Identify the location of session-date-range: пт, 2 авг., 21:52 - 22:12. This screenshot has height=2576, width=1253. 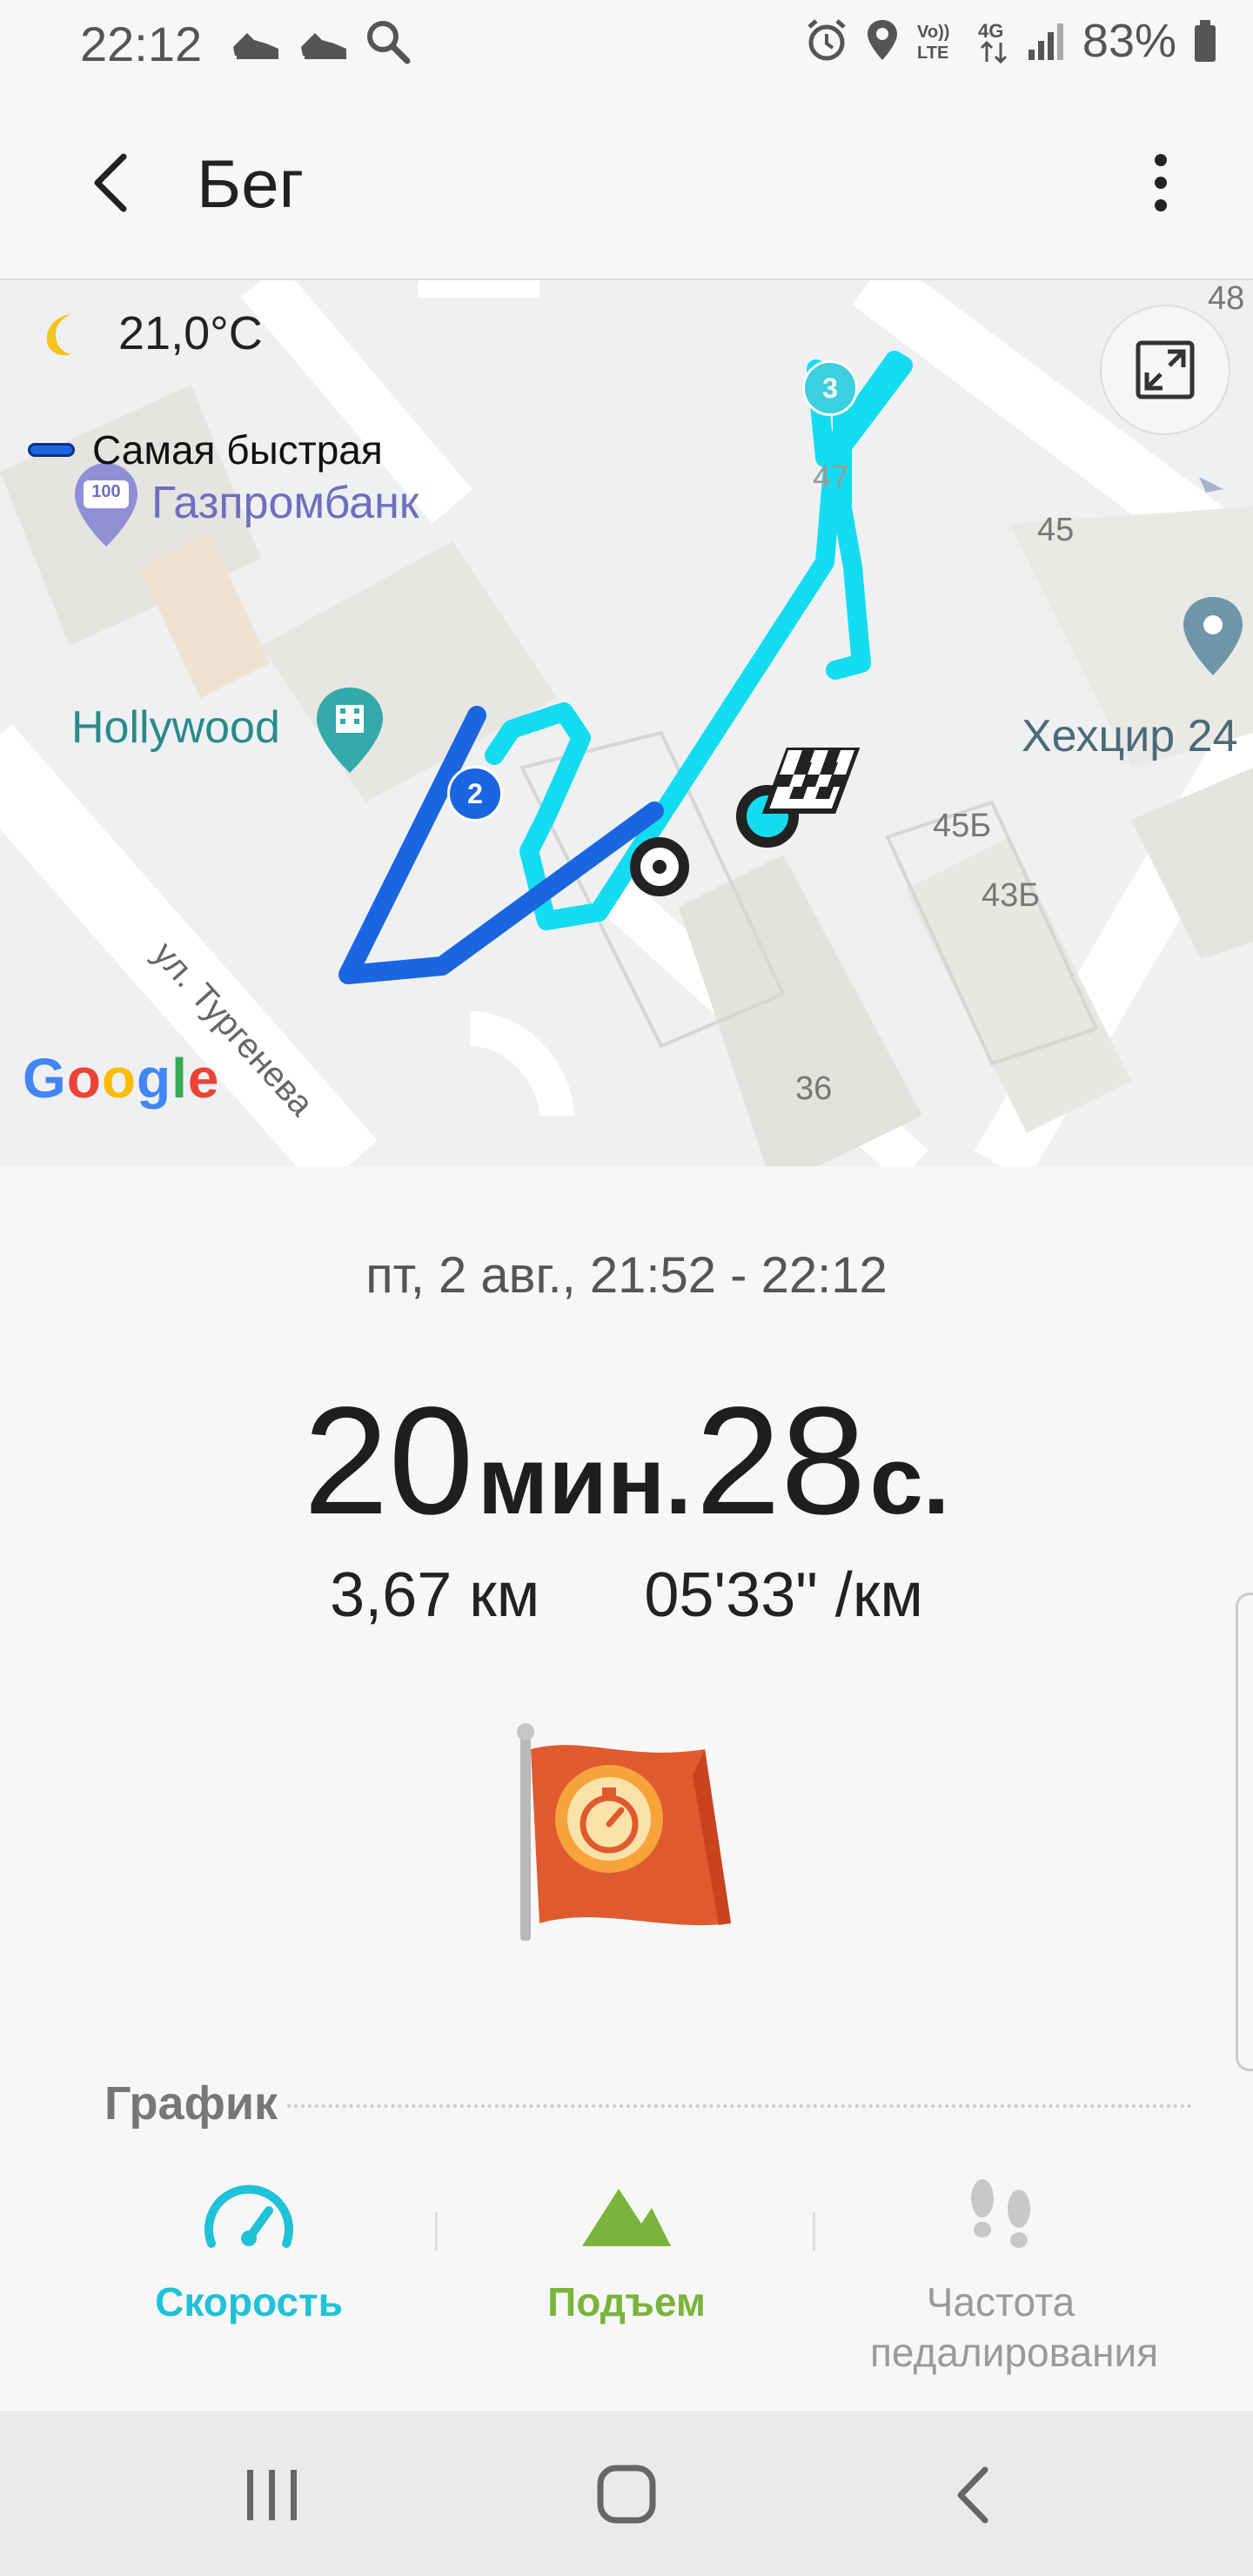
(626, 1275).